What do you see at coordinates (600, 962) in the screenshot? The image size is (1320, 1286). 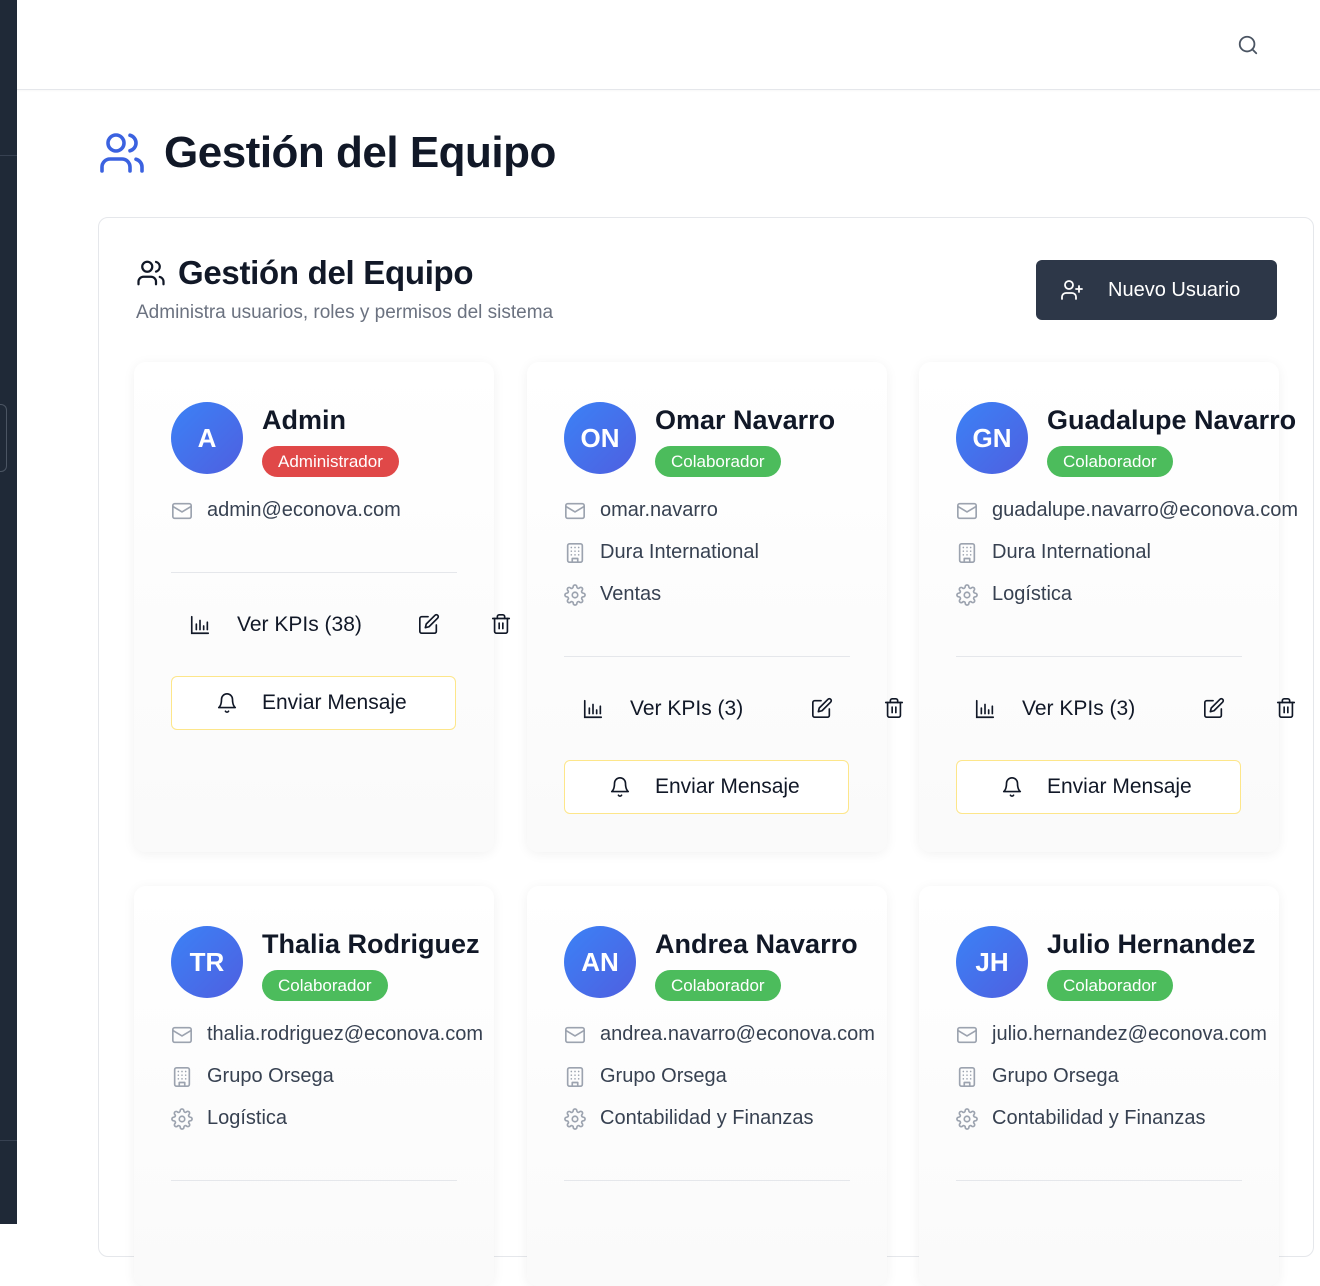 I see `avatar: AN` at bounding box center [600, 962].